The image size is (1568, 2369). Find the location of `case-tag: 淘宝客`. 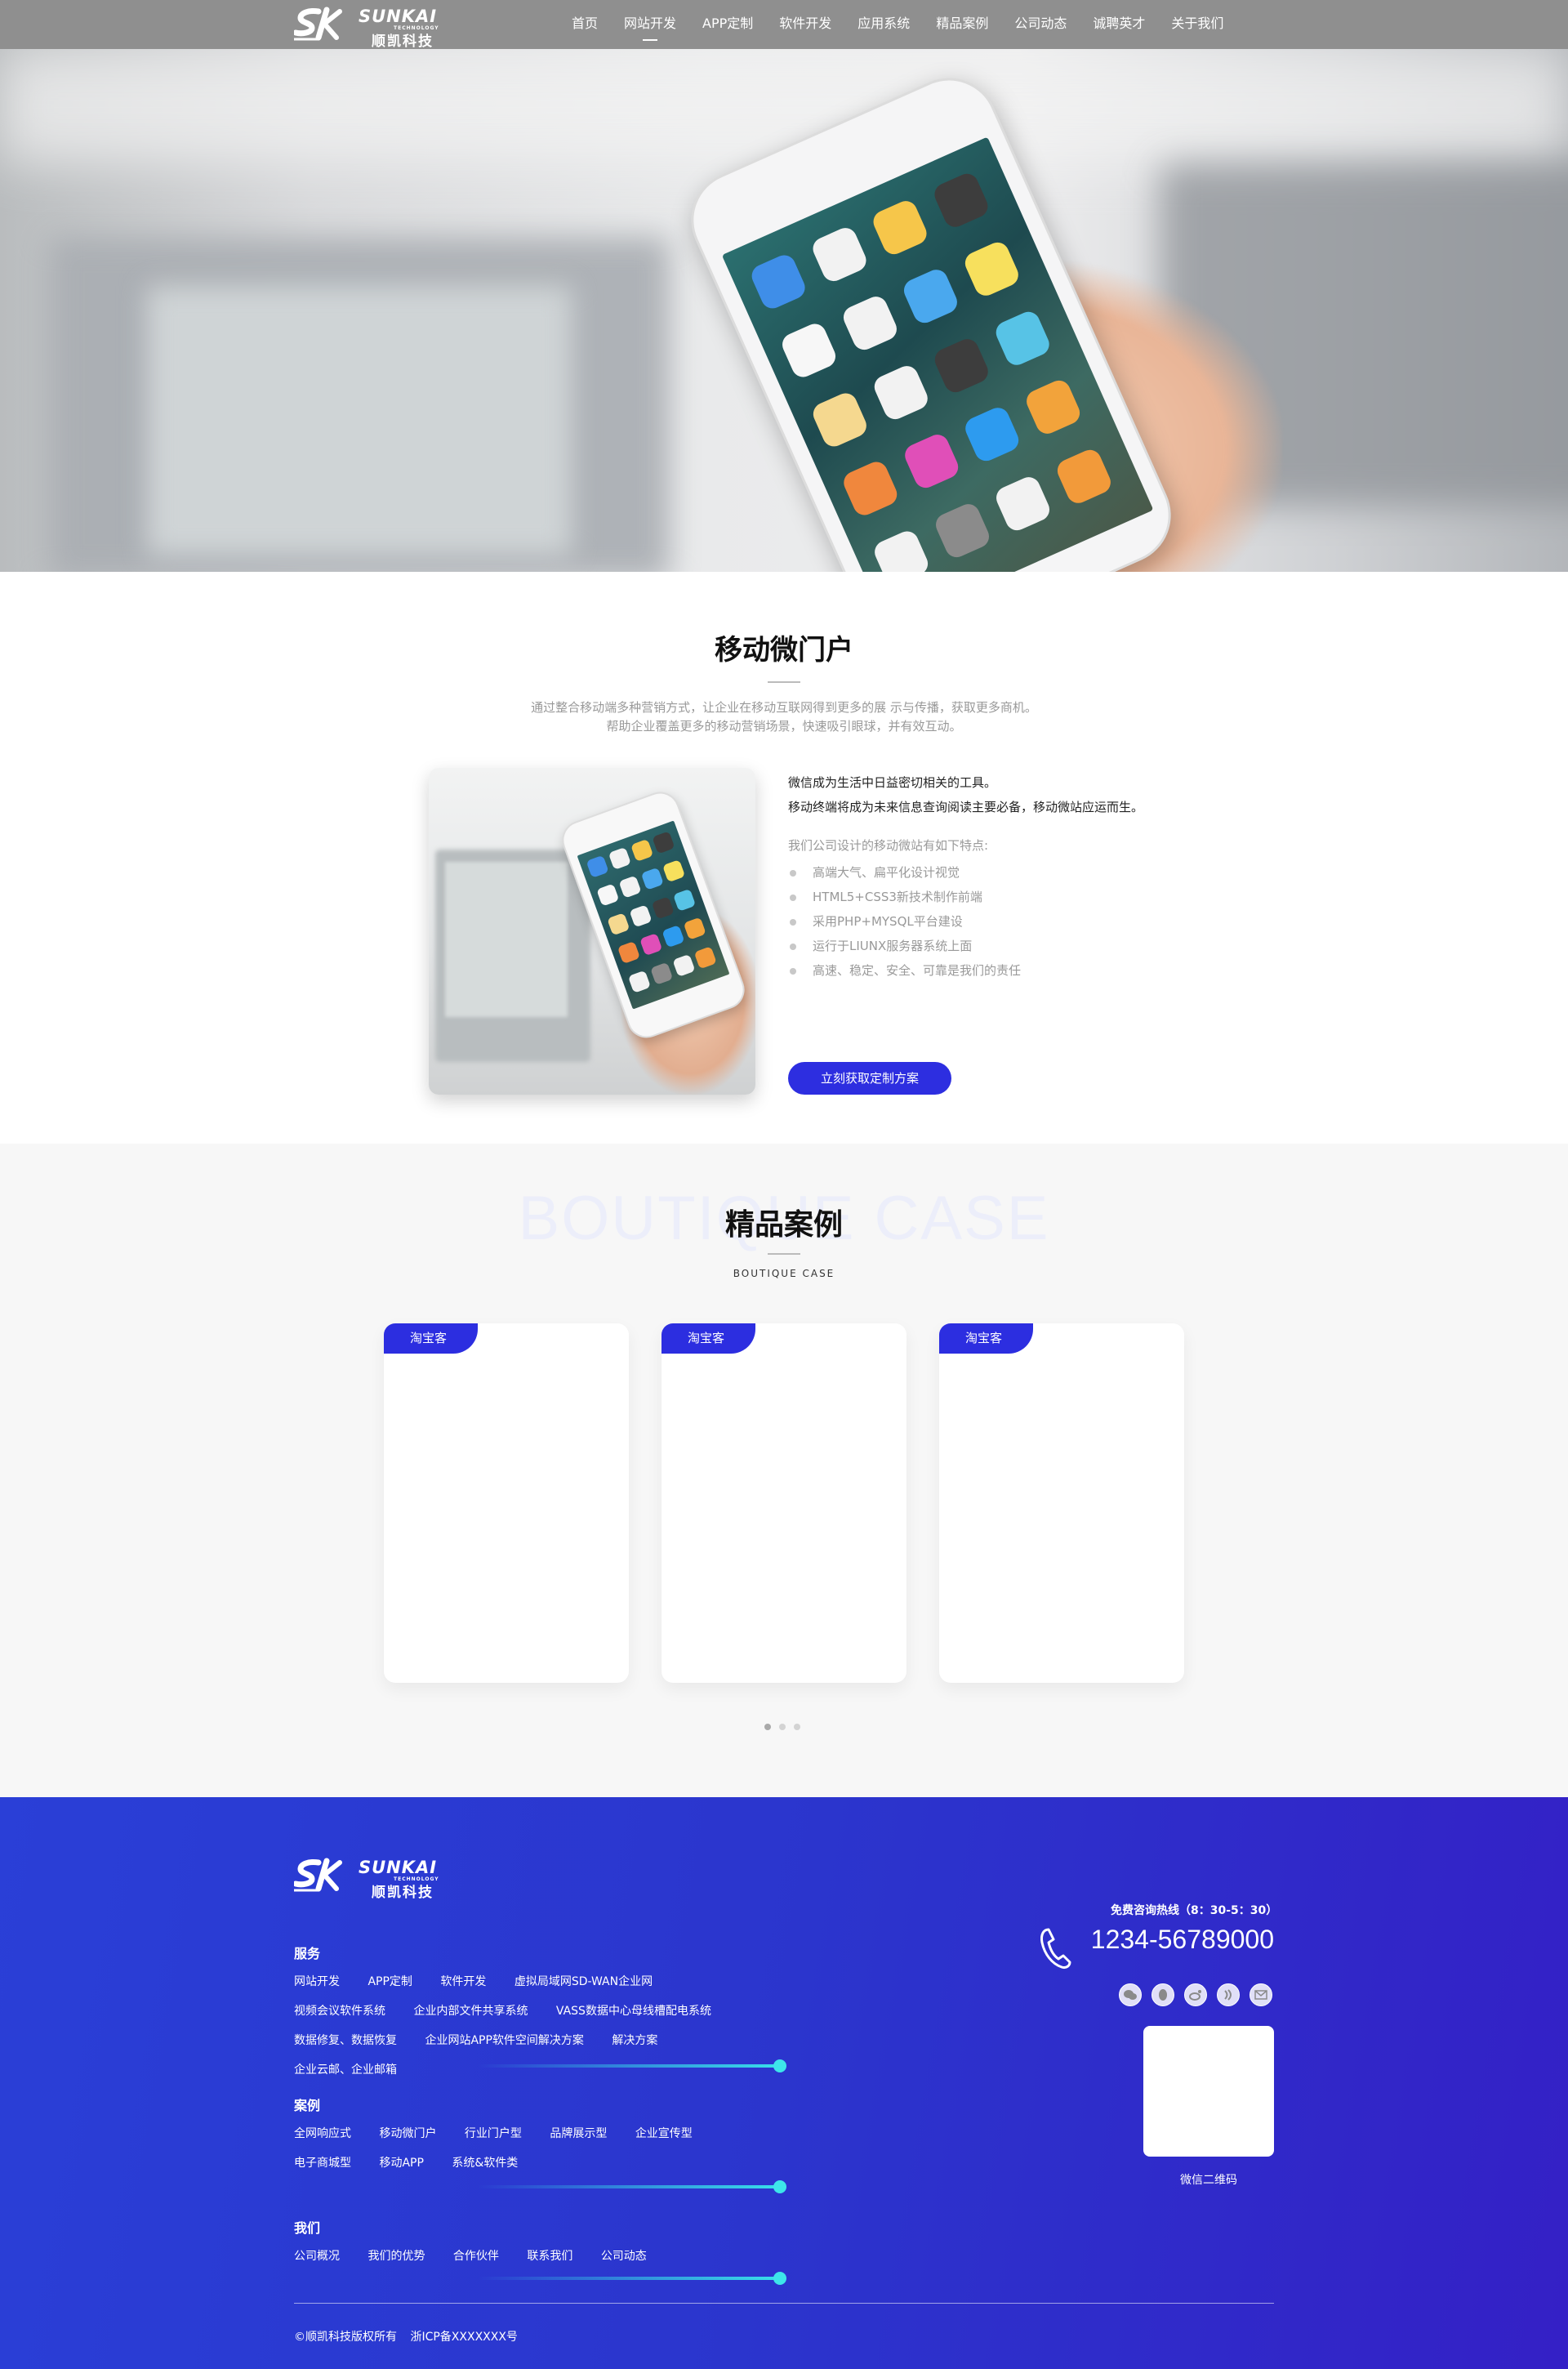

case-tag: 淘宝客 is located at coordinates (986, 1338).